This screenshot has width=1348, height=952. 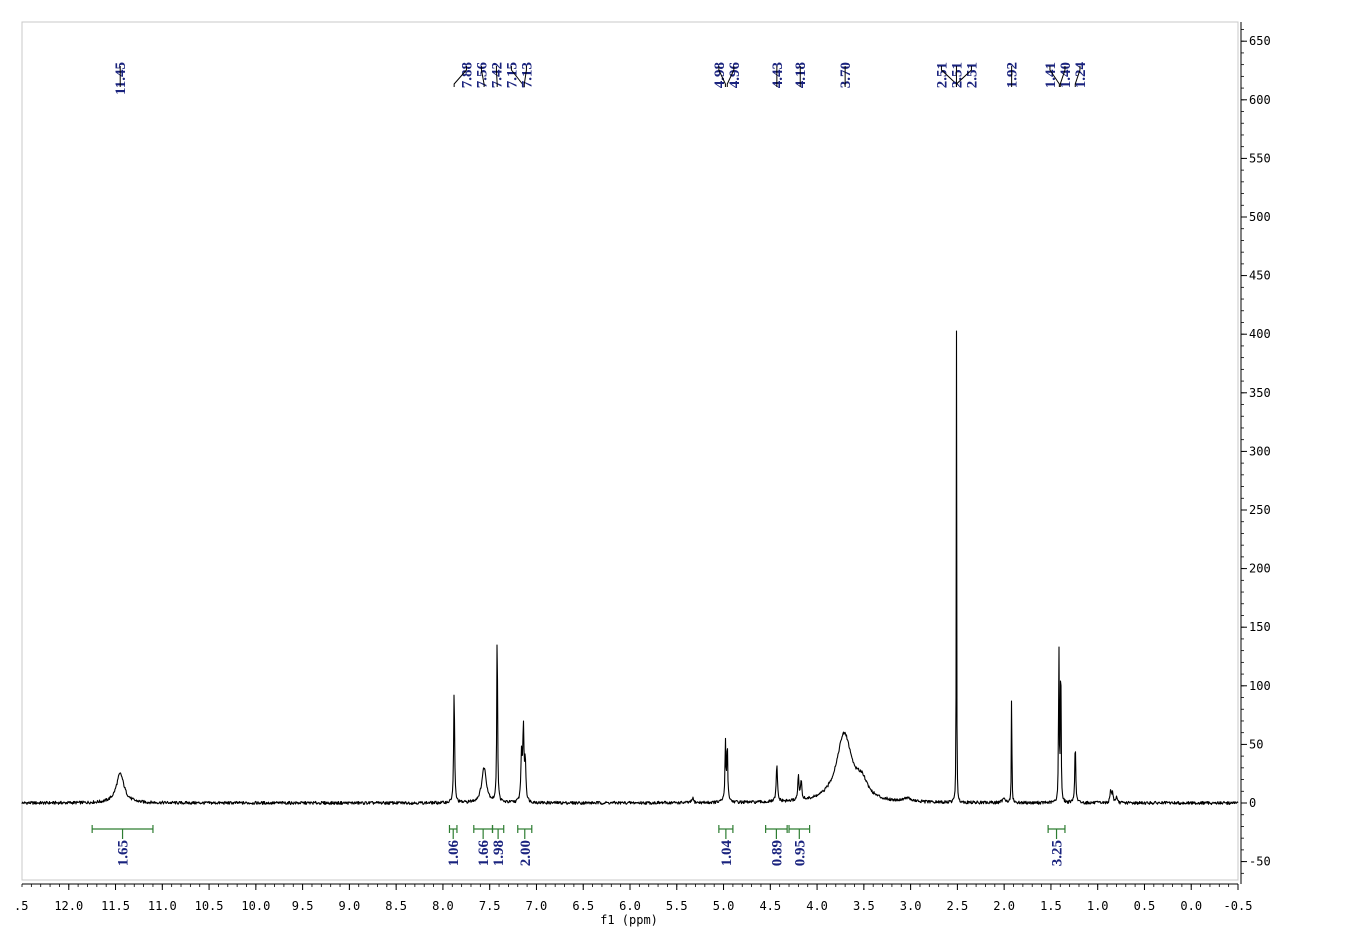 I want to click on peak-label: 7.15, so click(x=512, y=75).